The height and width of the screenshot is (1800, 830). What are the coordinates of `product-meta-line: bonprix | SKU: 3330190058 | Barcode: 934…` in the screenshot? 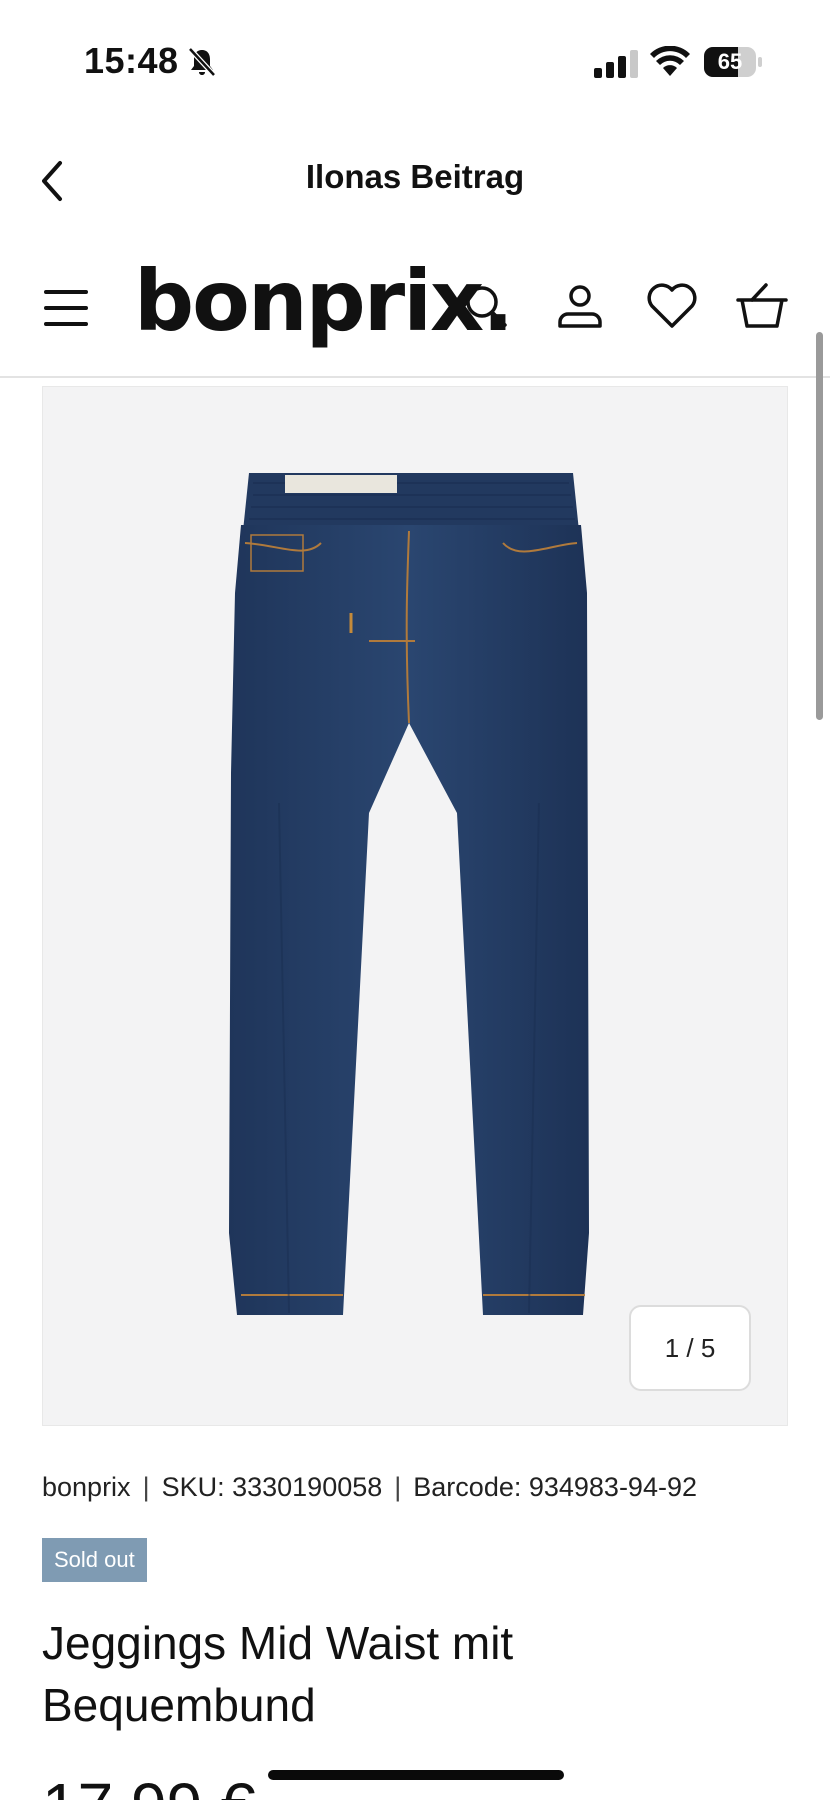 It's located at (369, 1487).